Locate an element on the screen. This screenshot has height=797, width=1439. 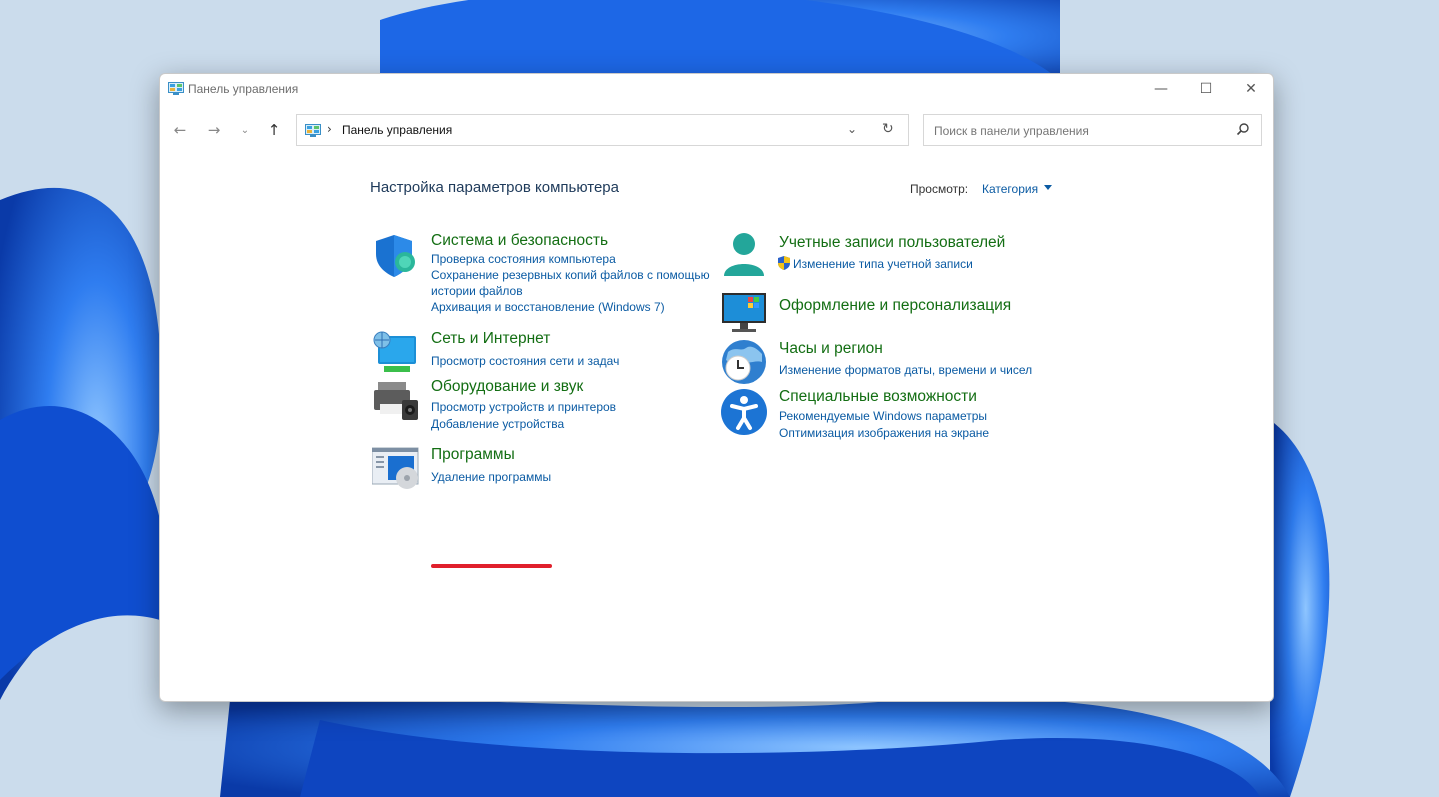
back-button: ← is located at coordinates (180, 130).